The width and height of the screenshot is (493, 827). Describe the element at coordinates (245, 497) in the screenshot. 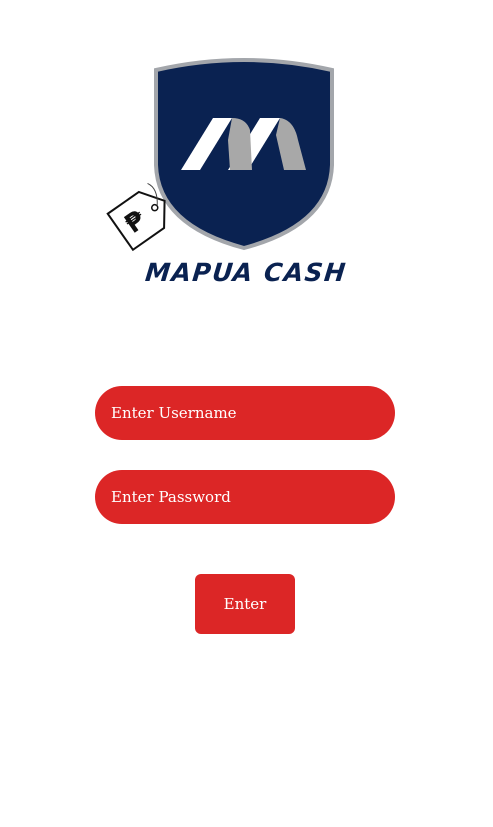

I see `password-input` at that location.